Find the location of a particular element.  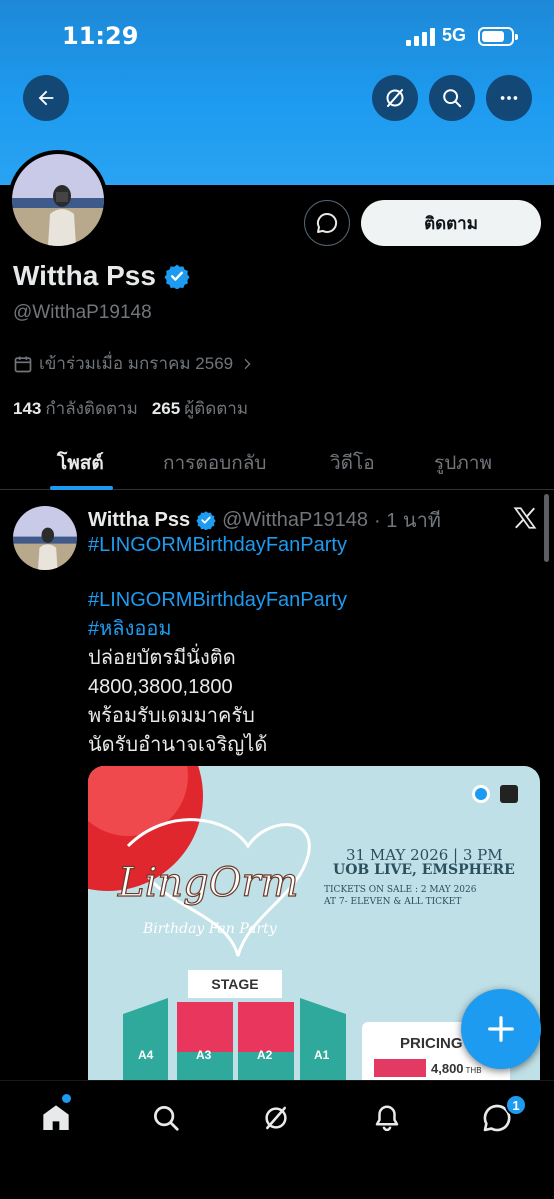

message-button is located at coordinates (327, 223).